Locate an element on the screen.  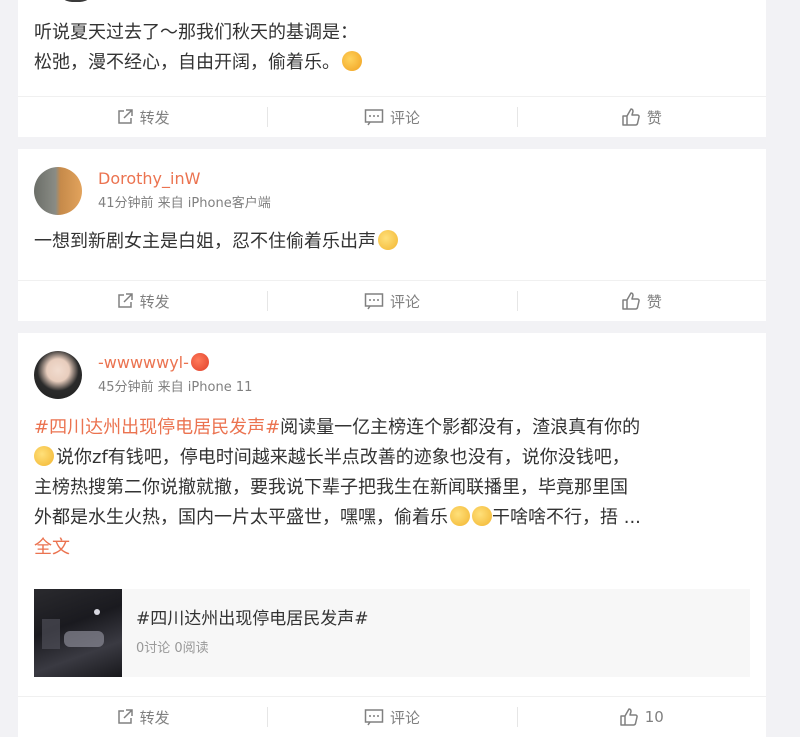
post-line: 听说夏天过去了～那我们秋天的基调是： is located at coordinates (196, 32).